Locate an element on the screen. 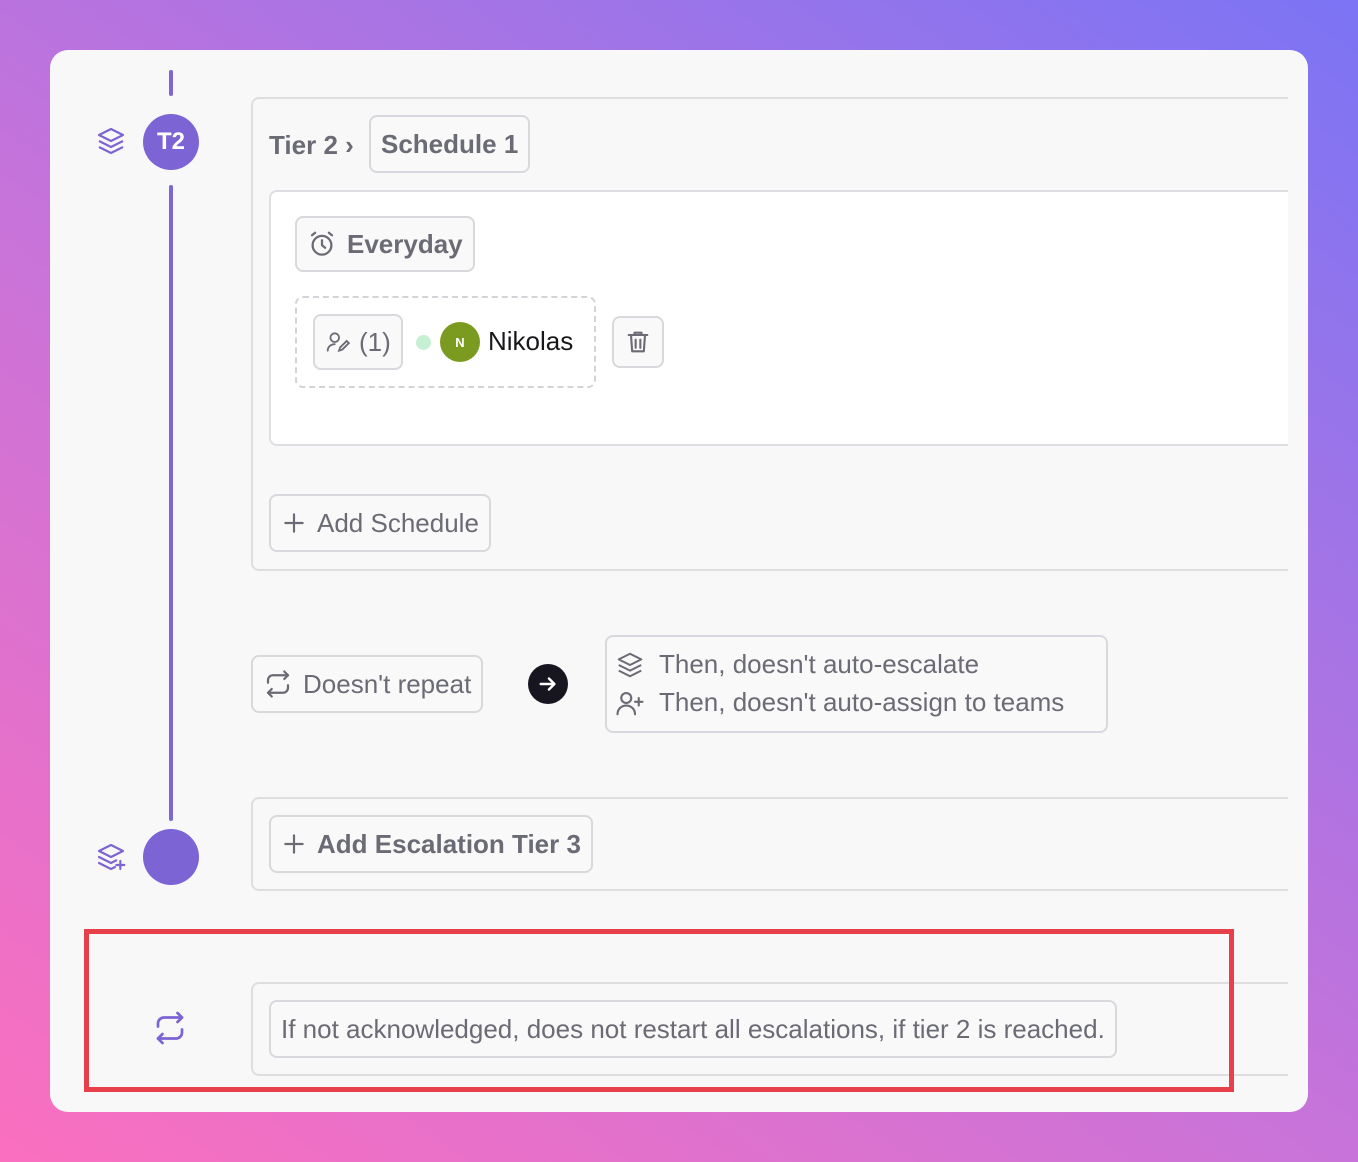 The image size is (1358, 1162). trash-icon is located at coordinates (638, 342).